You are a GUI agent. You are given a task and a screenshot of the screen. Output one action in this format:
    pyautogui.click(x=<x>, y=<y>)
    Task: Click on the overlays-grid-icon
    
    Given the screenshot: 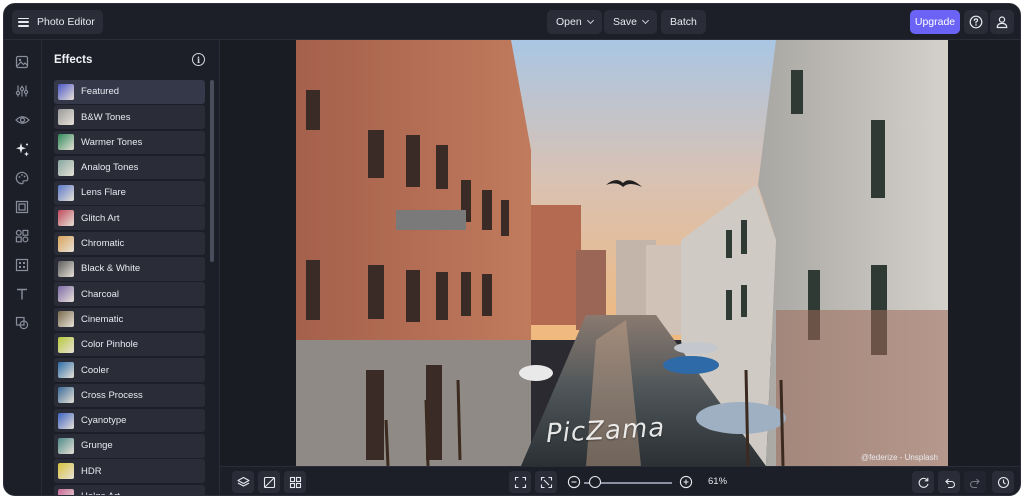 What is the action you would take?
    pyautogui.click(x=22, y=236)
    